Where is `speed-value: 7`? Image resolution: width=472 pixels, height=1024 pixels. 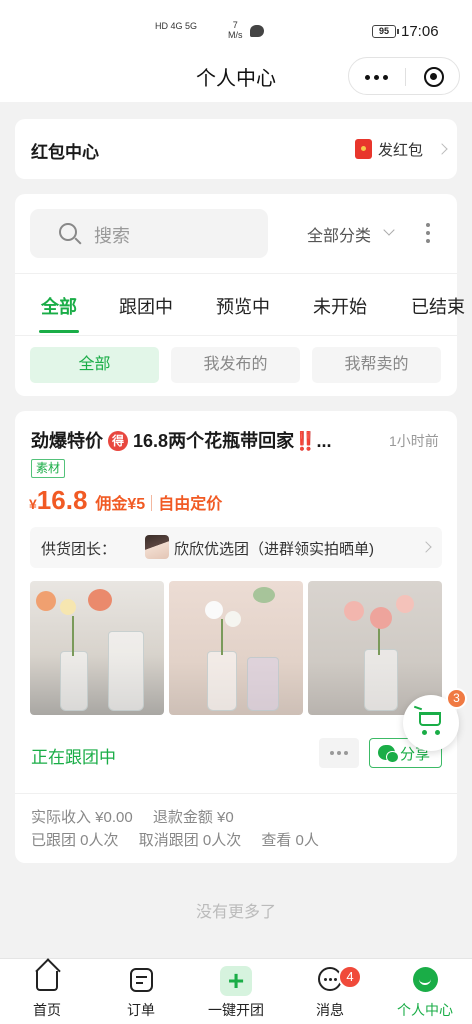 speed-value: 7 is located at coordinates (235, 25).